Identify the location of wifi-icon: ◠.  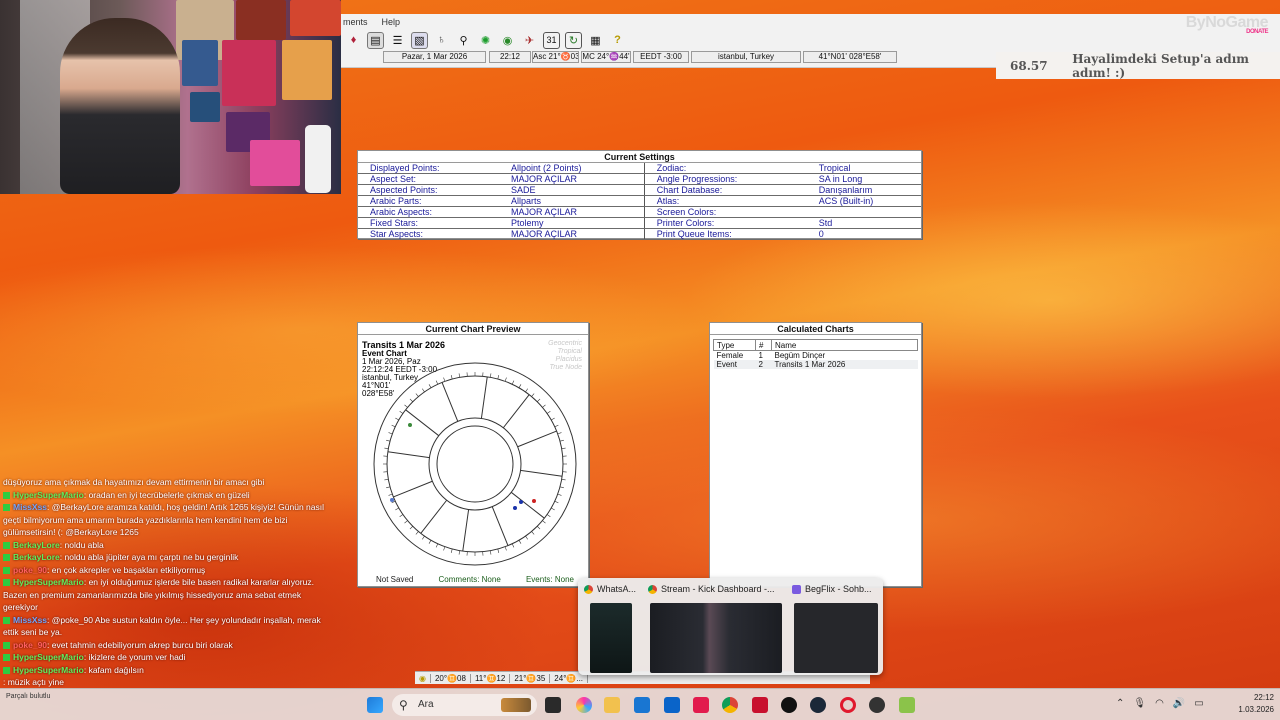
(1159, 703).